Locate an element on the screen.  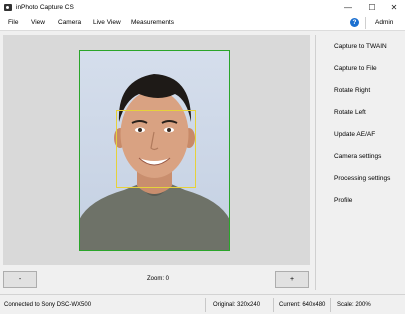
scale-status: Scale: 200% is located at coordinates (354, 305).